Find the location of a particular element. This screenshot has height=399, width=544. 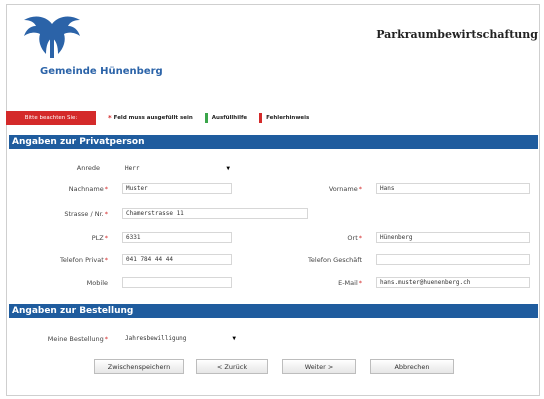

ort-label: Ort* is located at coordinates (354, 238).